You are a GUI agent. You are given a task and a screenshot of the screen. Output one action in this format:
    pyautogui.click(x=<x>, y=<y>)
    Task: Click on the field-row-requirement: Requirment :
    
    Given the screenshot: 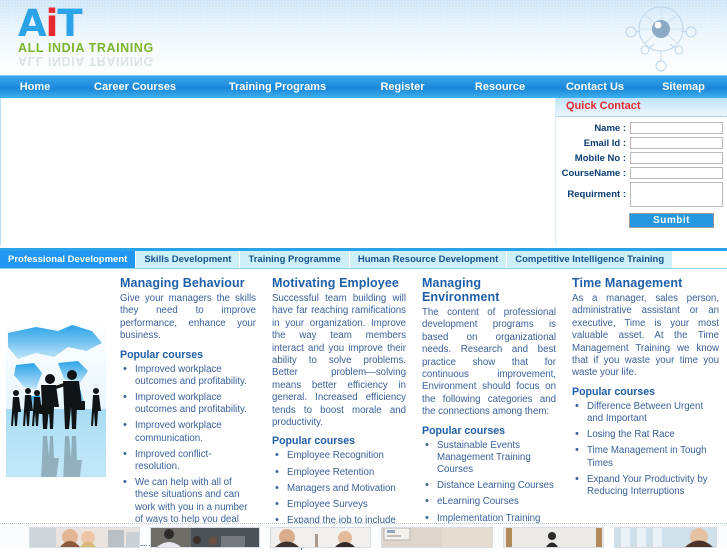 What is the action you would take?
    pyautogui.click(x=639, y=194)
    